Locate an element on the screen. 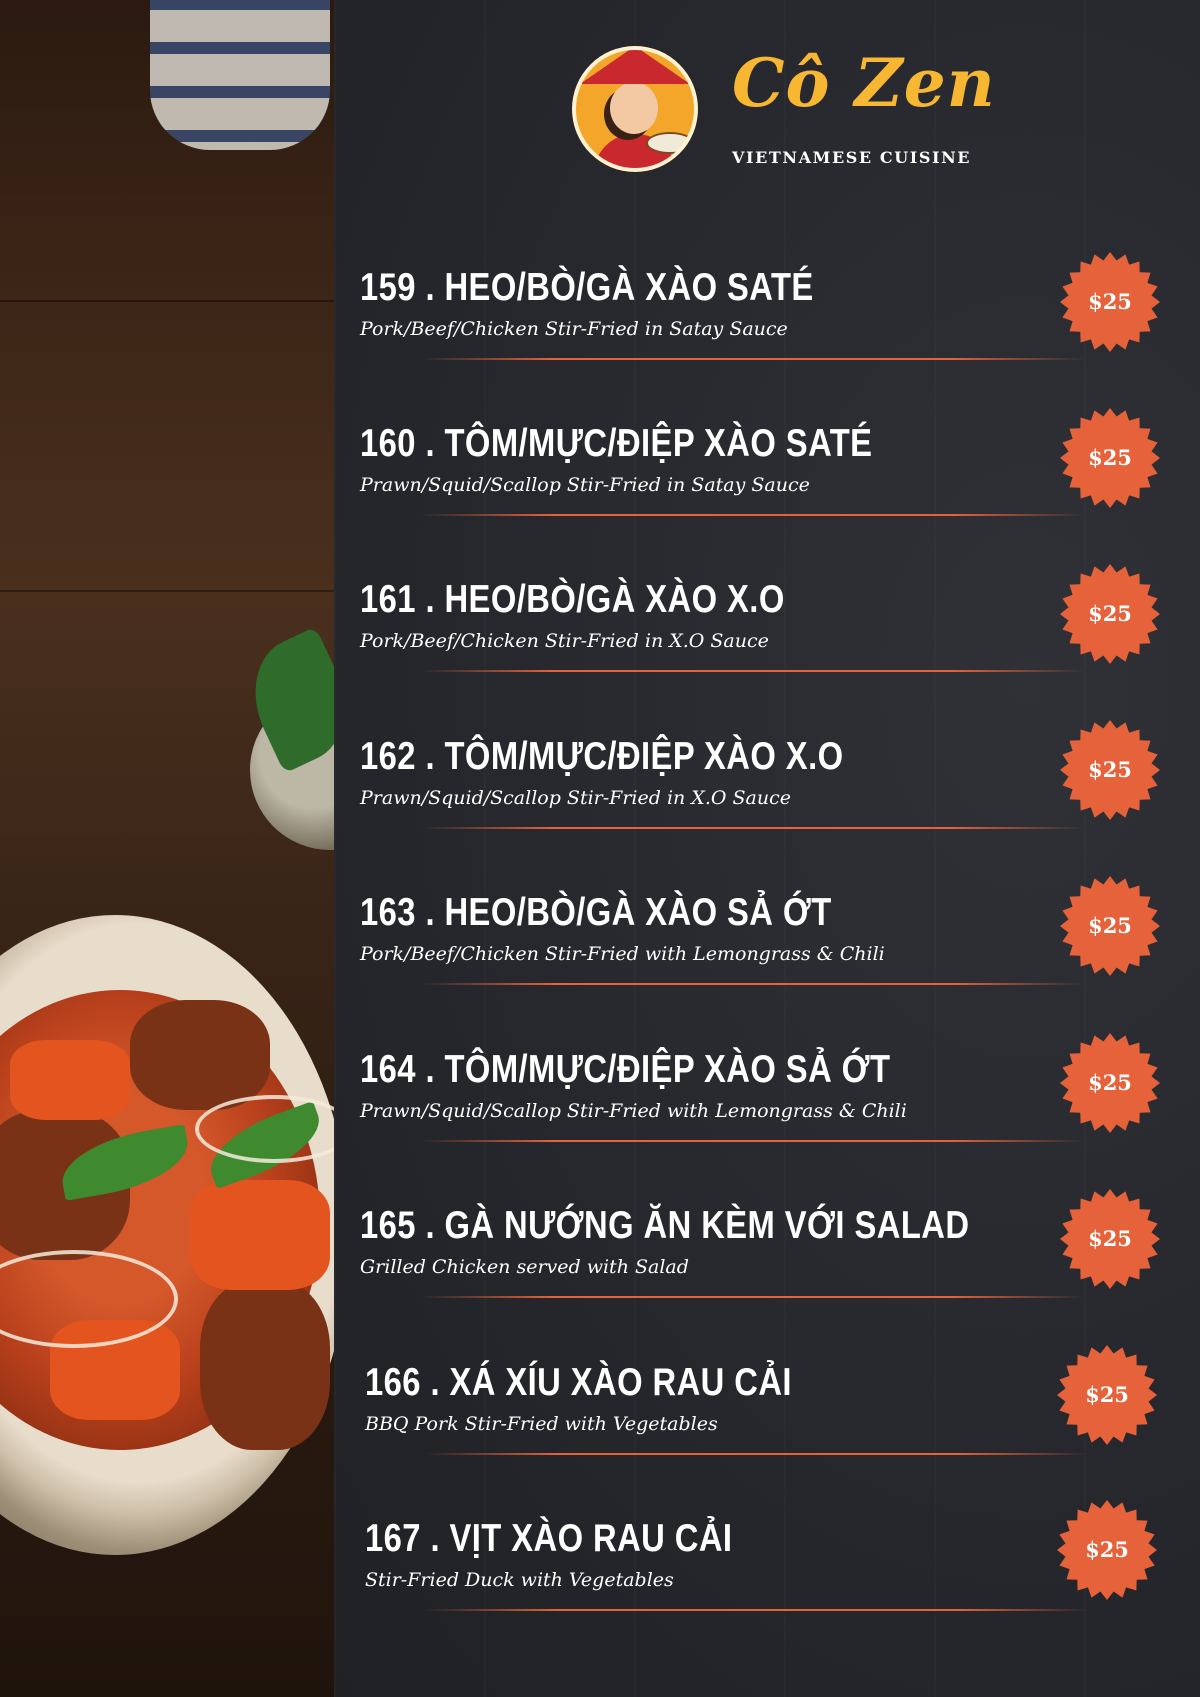 The image size is (1200, 1697). menu-item-name: 164 . TÔM/MỰC/ĐIỆP XÀO SẢ ỚT is located at coordinates (625, 1069).